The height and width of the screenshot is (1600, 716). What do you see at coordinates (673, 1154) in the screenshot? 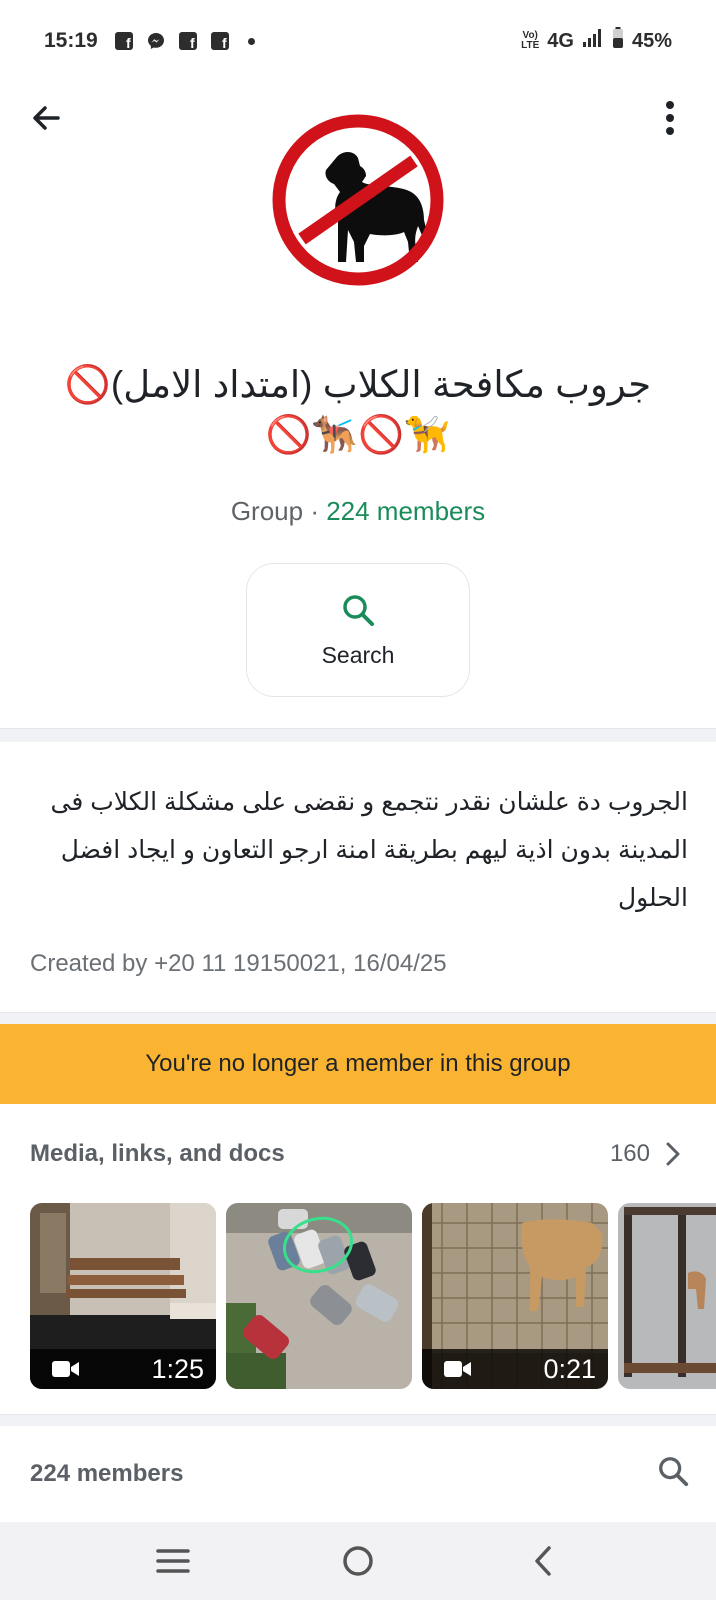
I see `chevron-right-icon` at bounding box center [673, 1154].